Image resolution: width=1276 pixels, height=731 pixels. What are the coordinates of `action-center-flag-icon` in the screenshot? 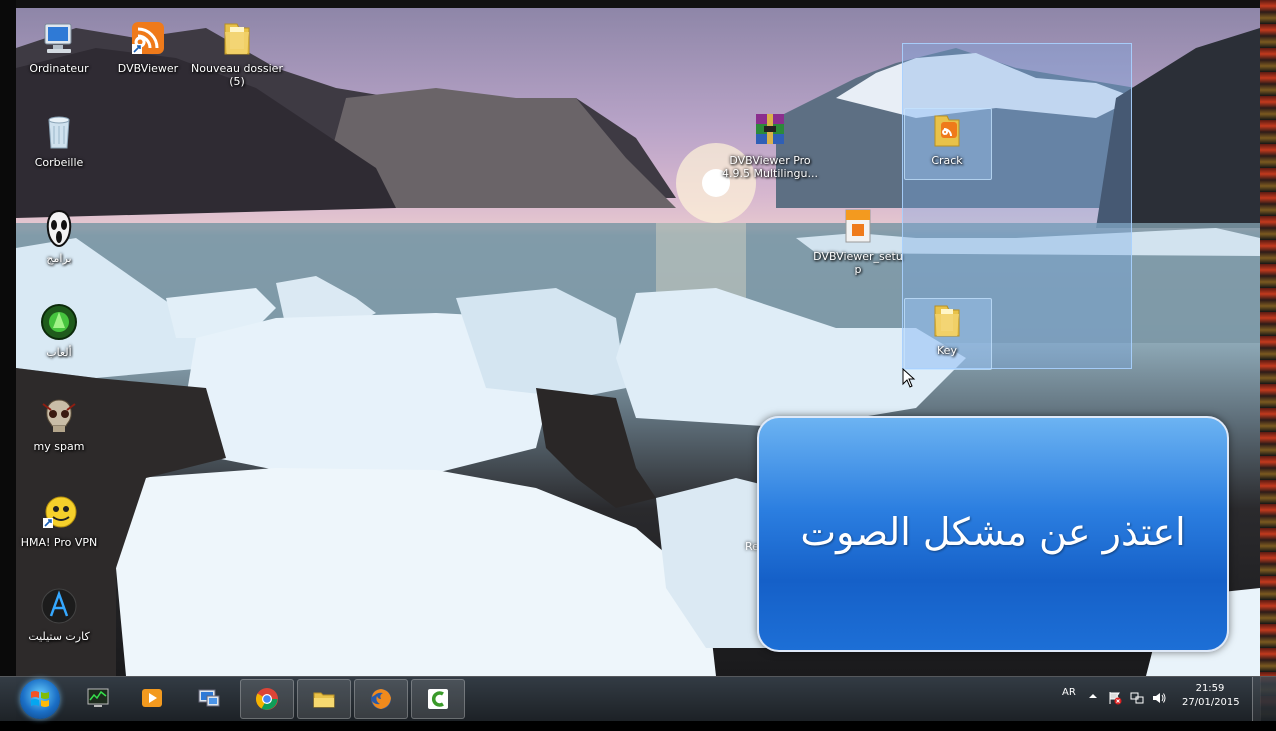 It's located at (1115, 698).